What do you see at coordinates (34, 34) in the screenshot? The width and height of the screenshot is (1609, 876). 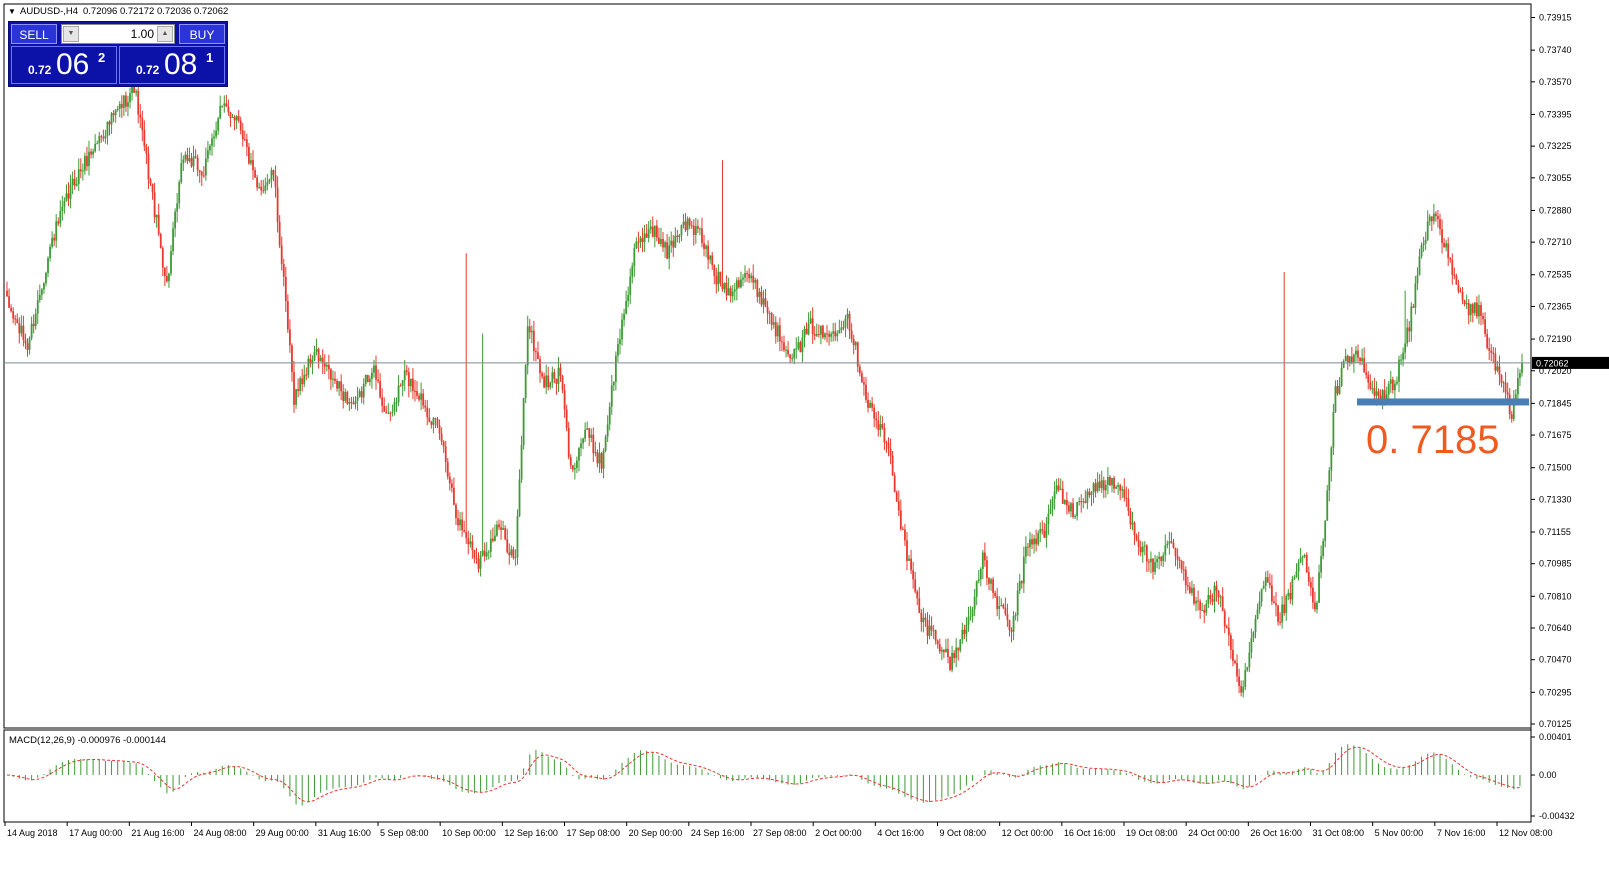 I see `sell-button: SELL` at bounding box center [34, 34].